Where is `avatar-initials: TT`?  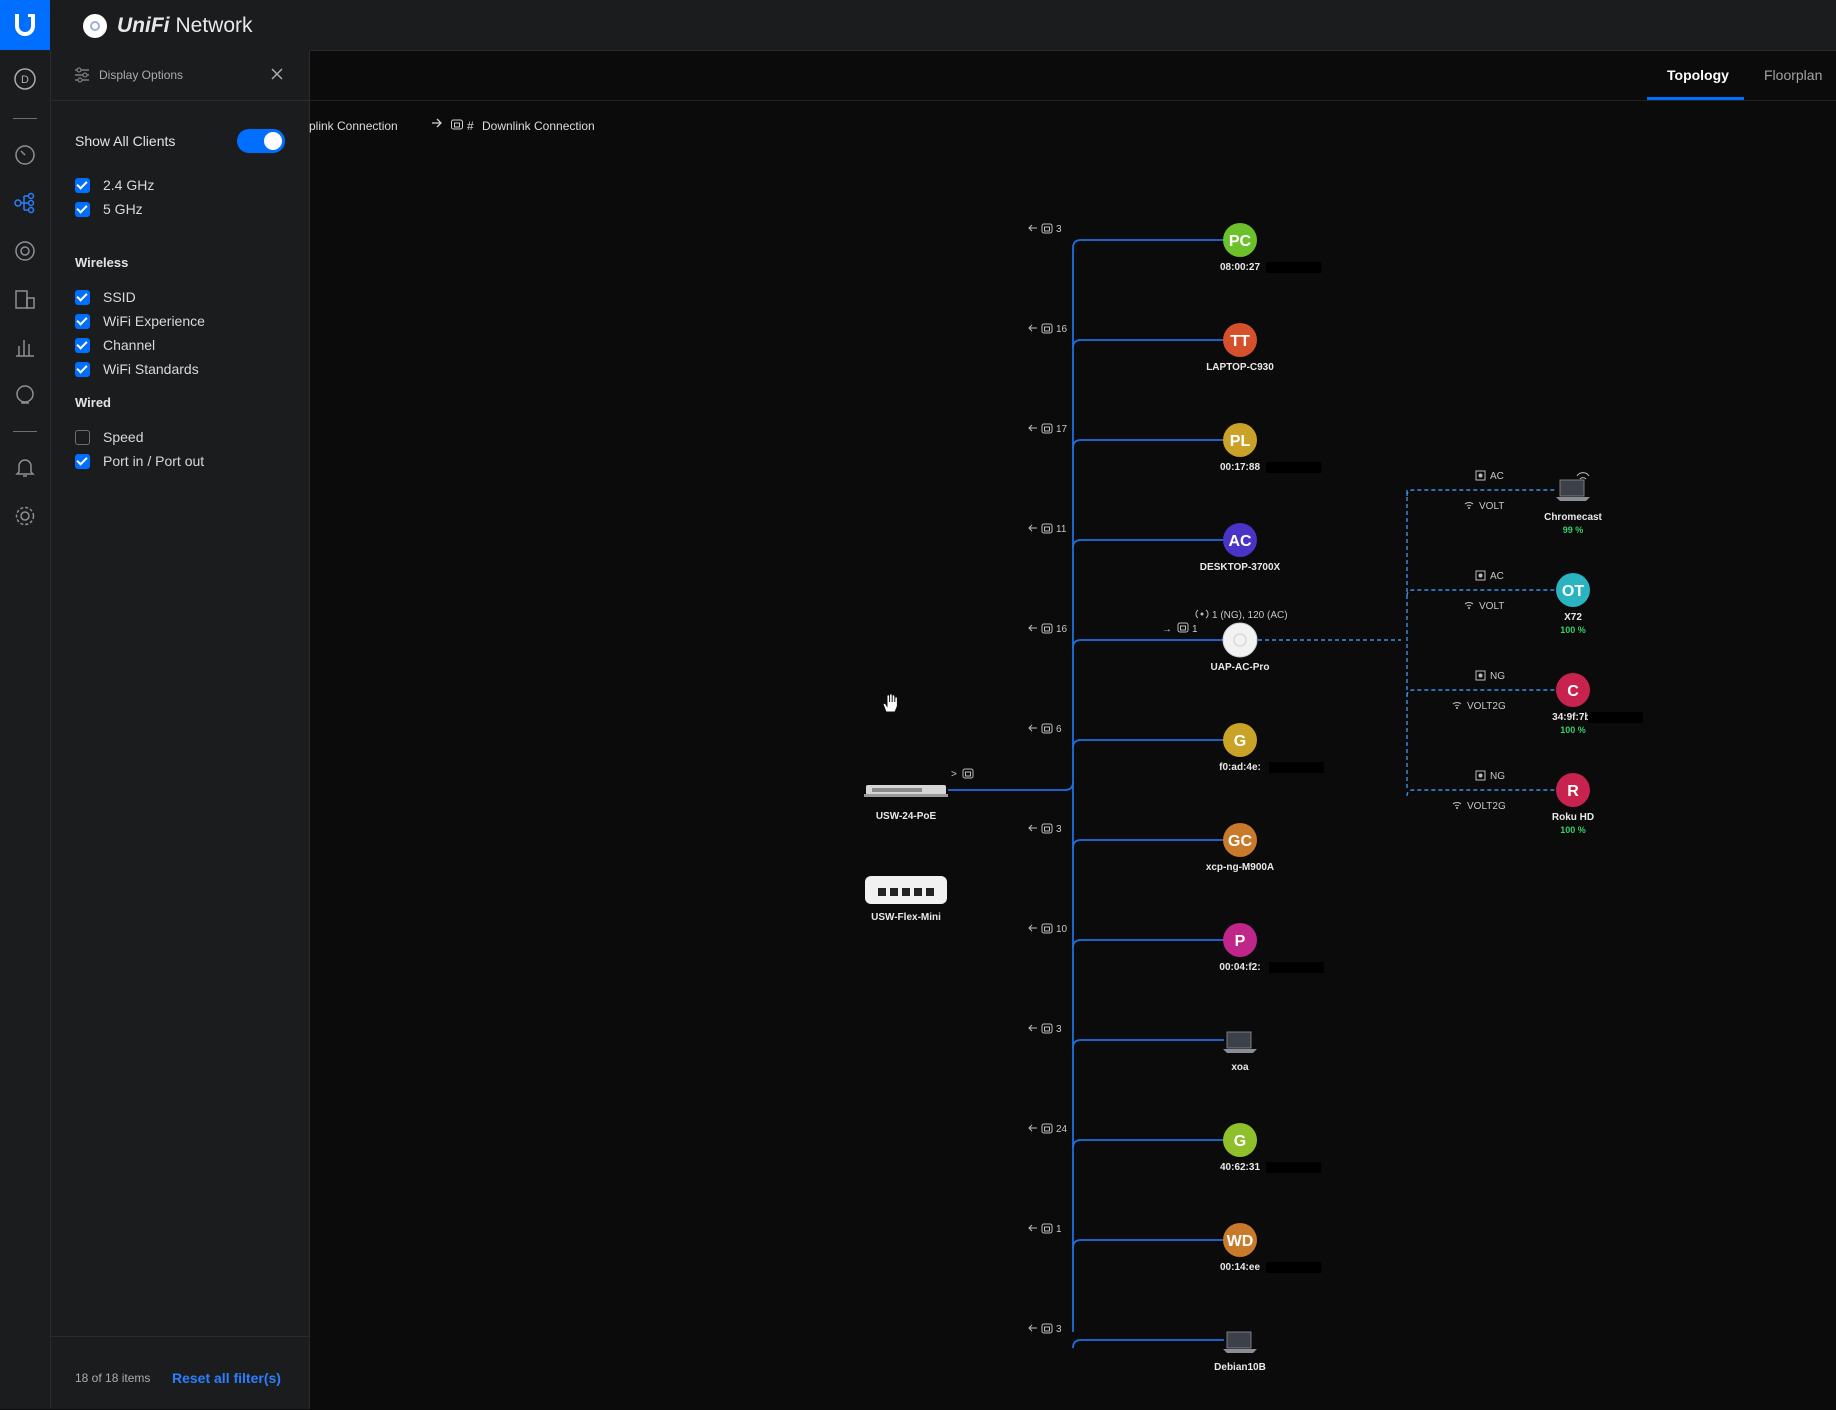
avatar-initials: TT is located at coordinates (1240, 341).